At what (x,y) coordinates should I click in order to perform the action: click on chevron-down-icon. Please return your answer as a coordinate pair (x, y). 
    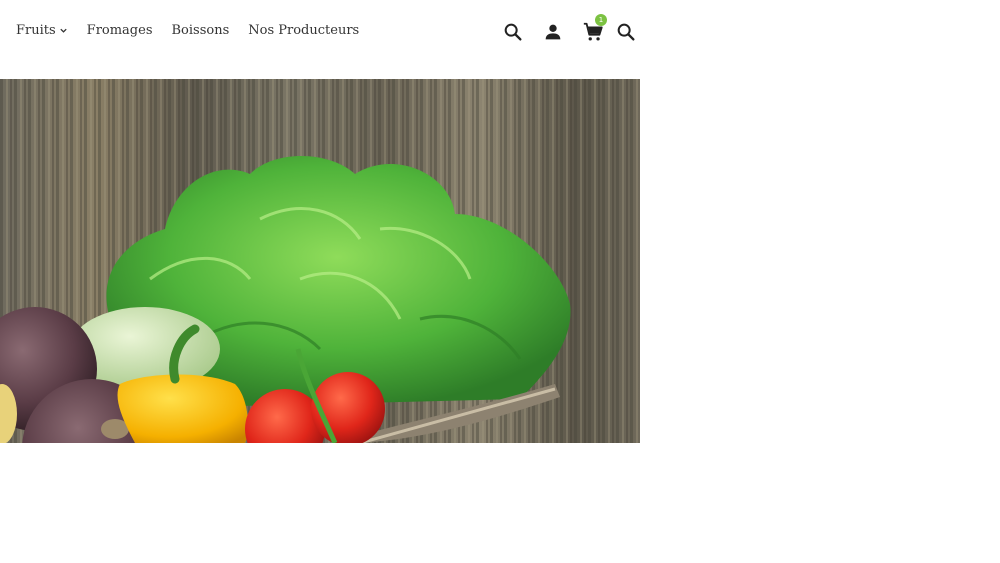
    Looking at the image, I should click on (63, 30).